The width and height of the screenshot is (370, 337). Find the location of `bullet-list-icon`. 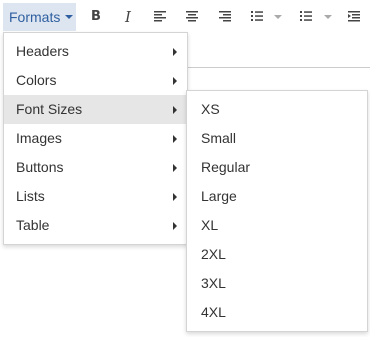

bullet-list-icon is located at coordinates (257, 17).